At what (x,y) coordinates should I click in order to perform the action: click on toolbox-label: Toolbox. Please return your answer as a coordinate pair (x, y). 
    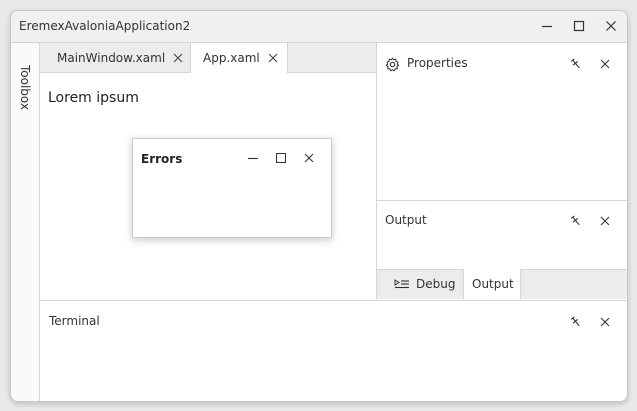
    Looking at the image, I should click on (25, 87).